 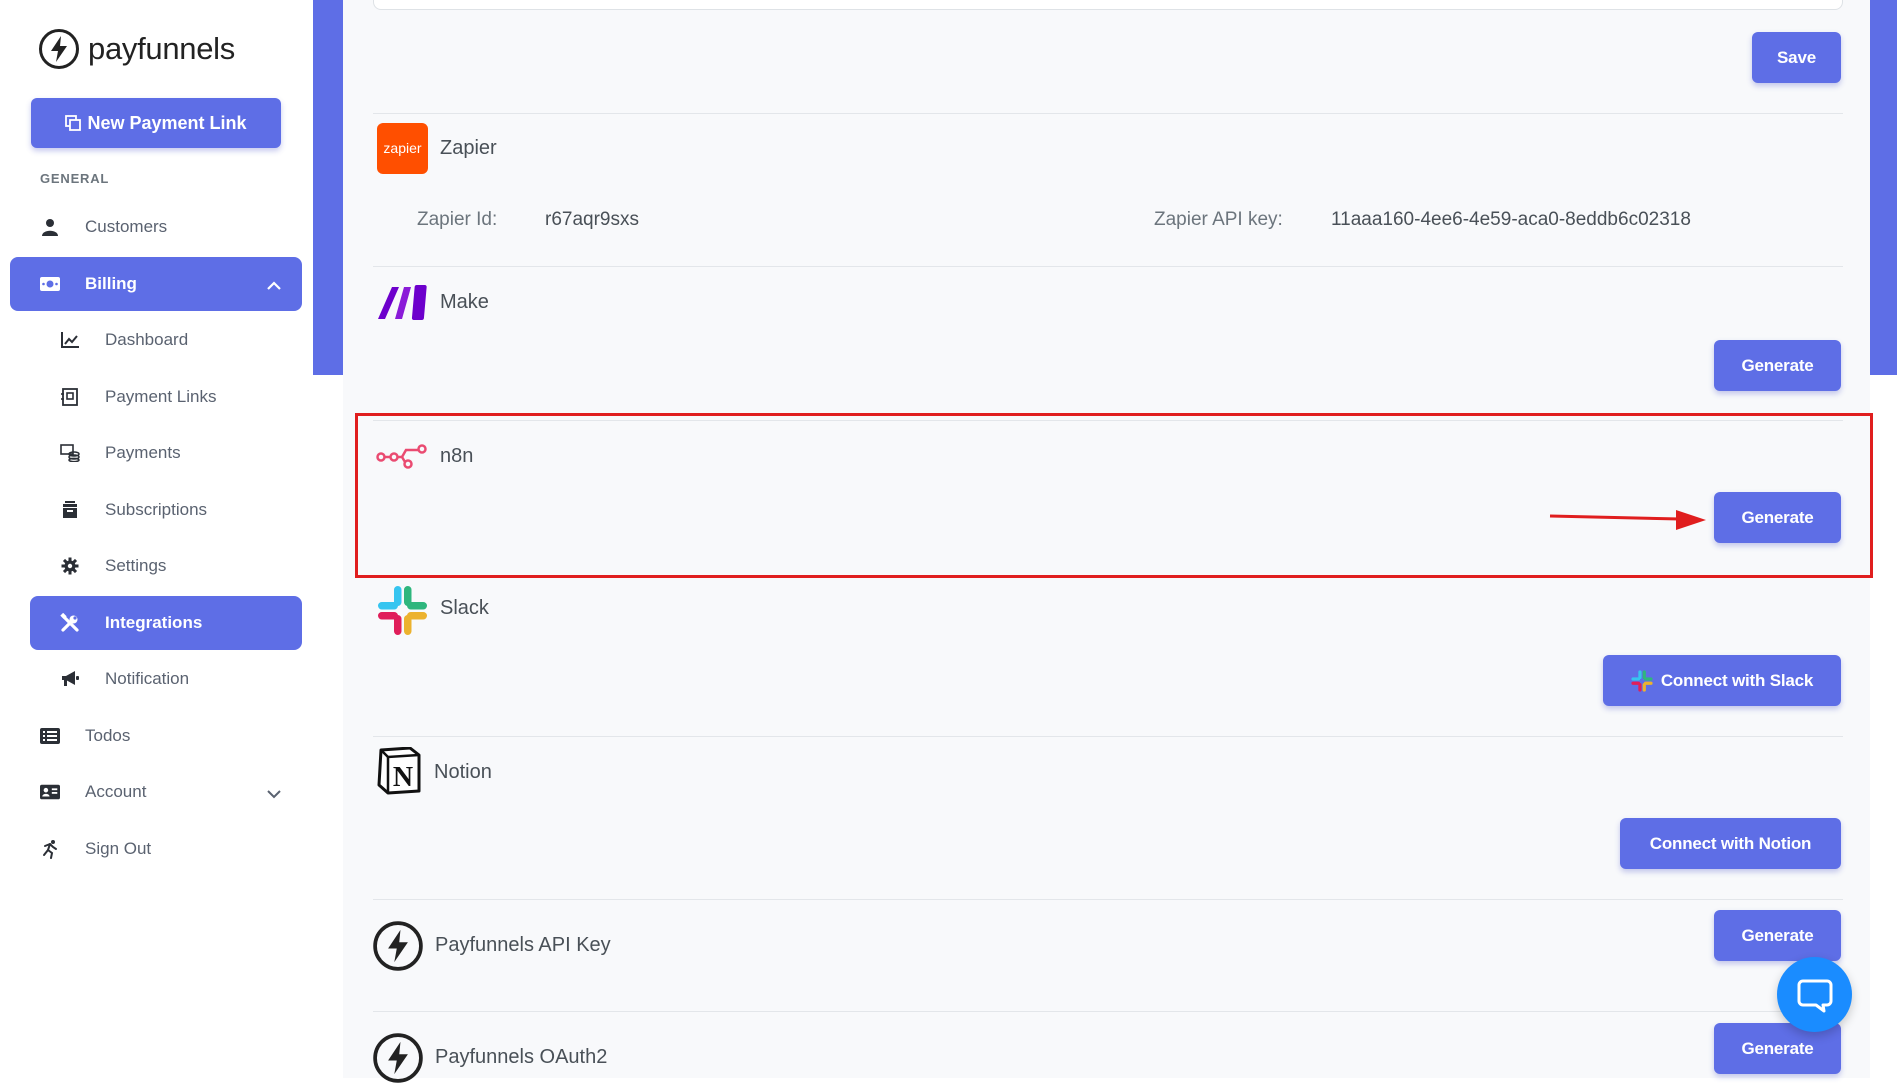 I want to click on sidebar-item-label: Sign Out, so click(x=118, y=848).